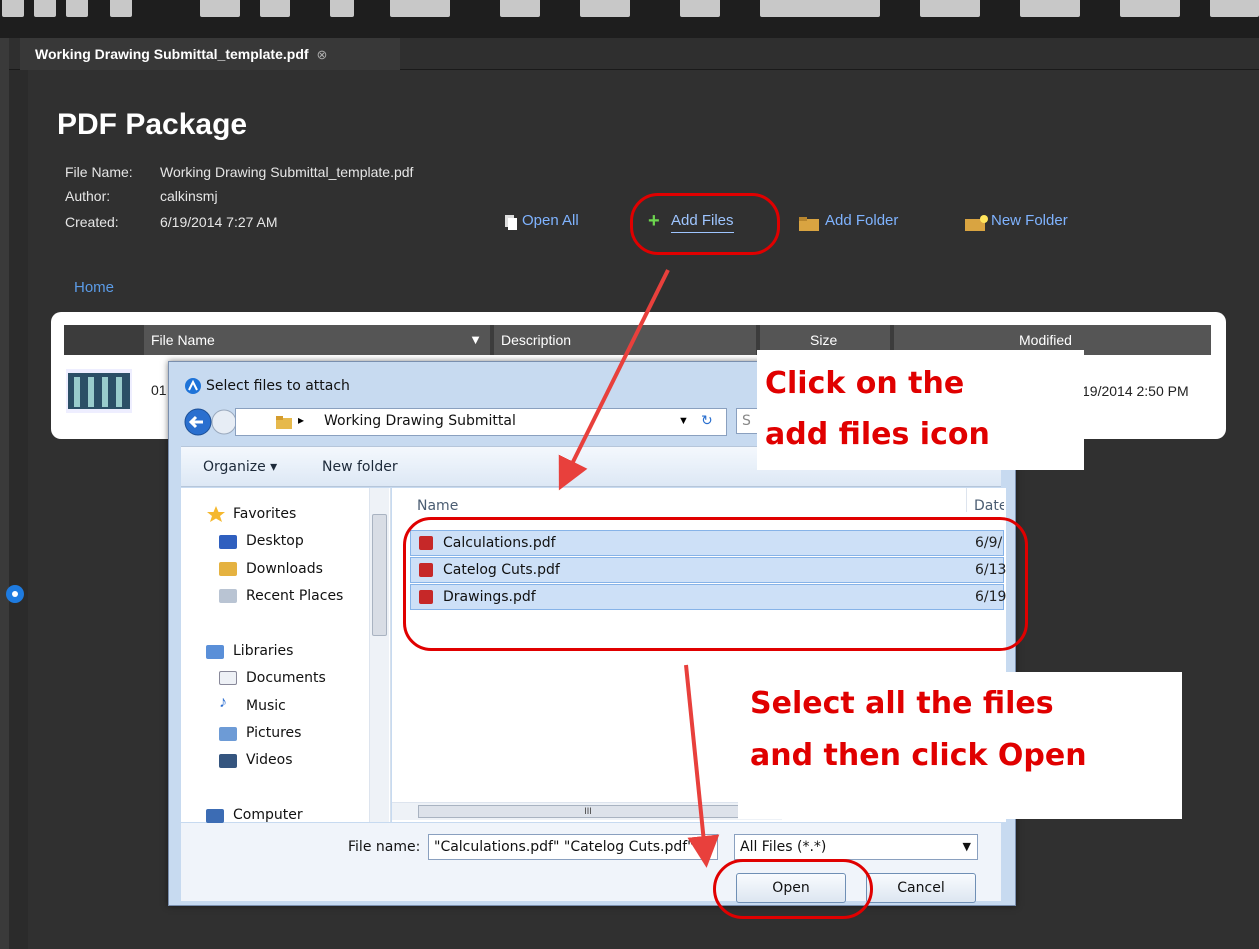 The width and height of the screenshot is (1259, 949). I want to click on col-description: Description, so click(625, 340).